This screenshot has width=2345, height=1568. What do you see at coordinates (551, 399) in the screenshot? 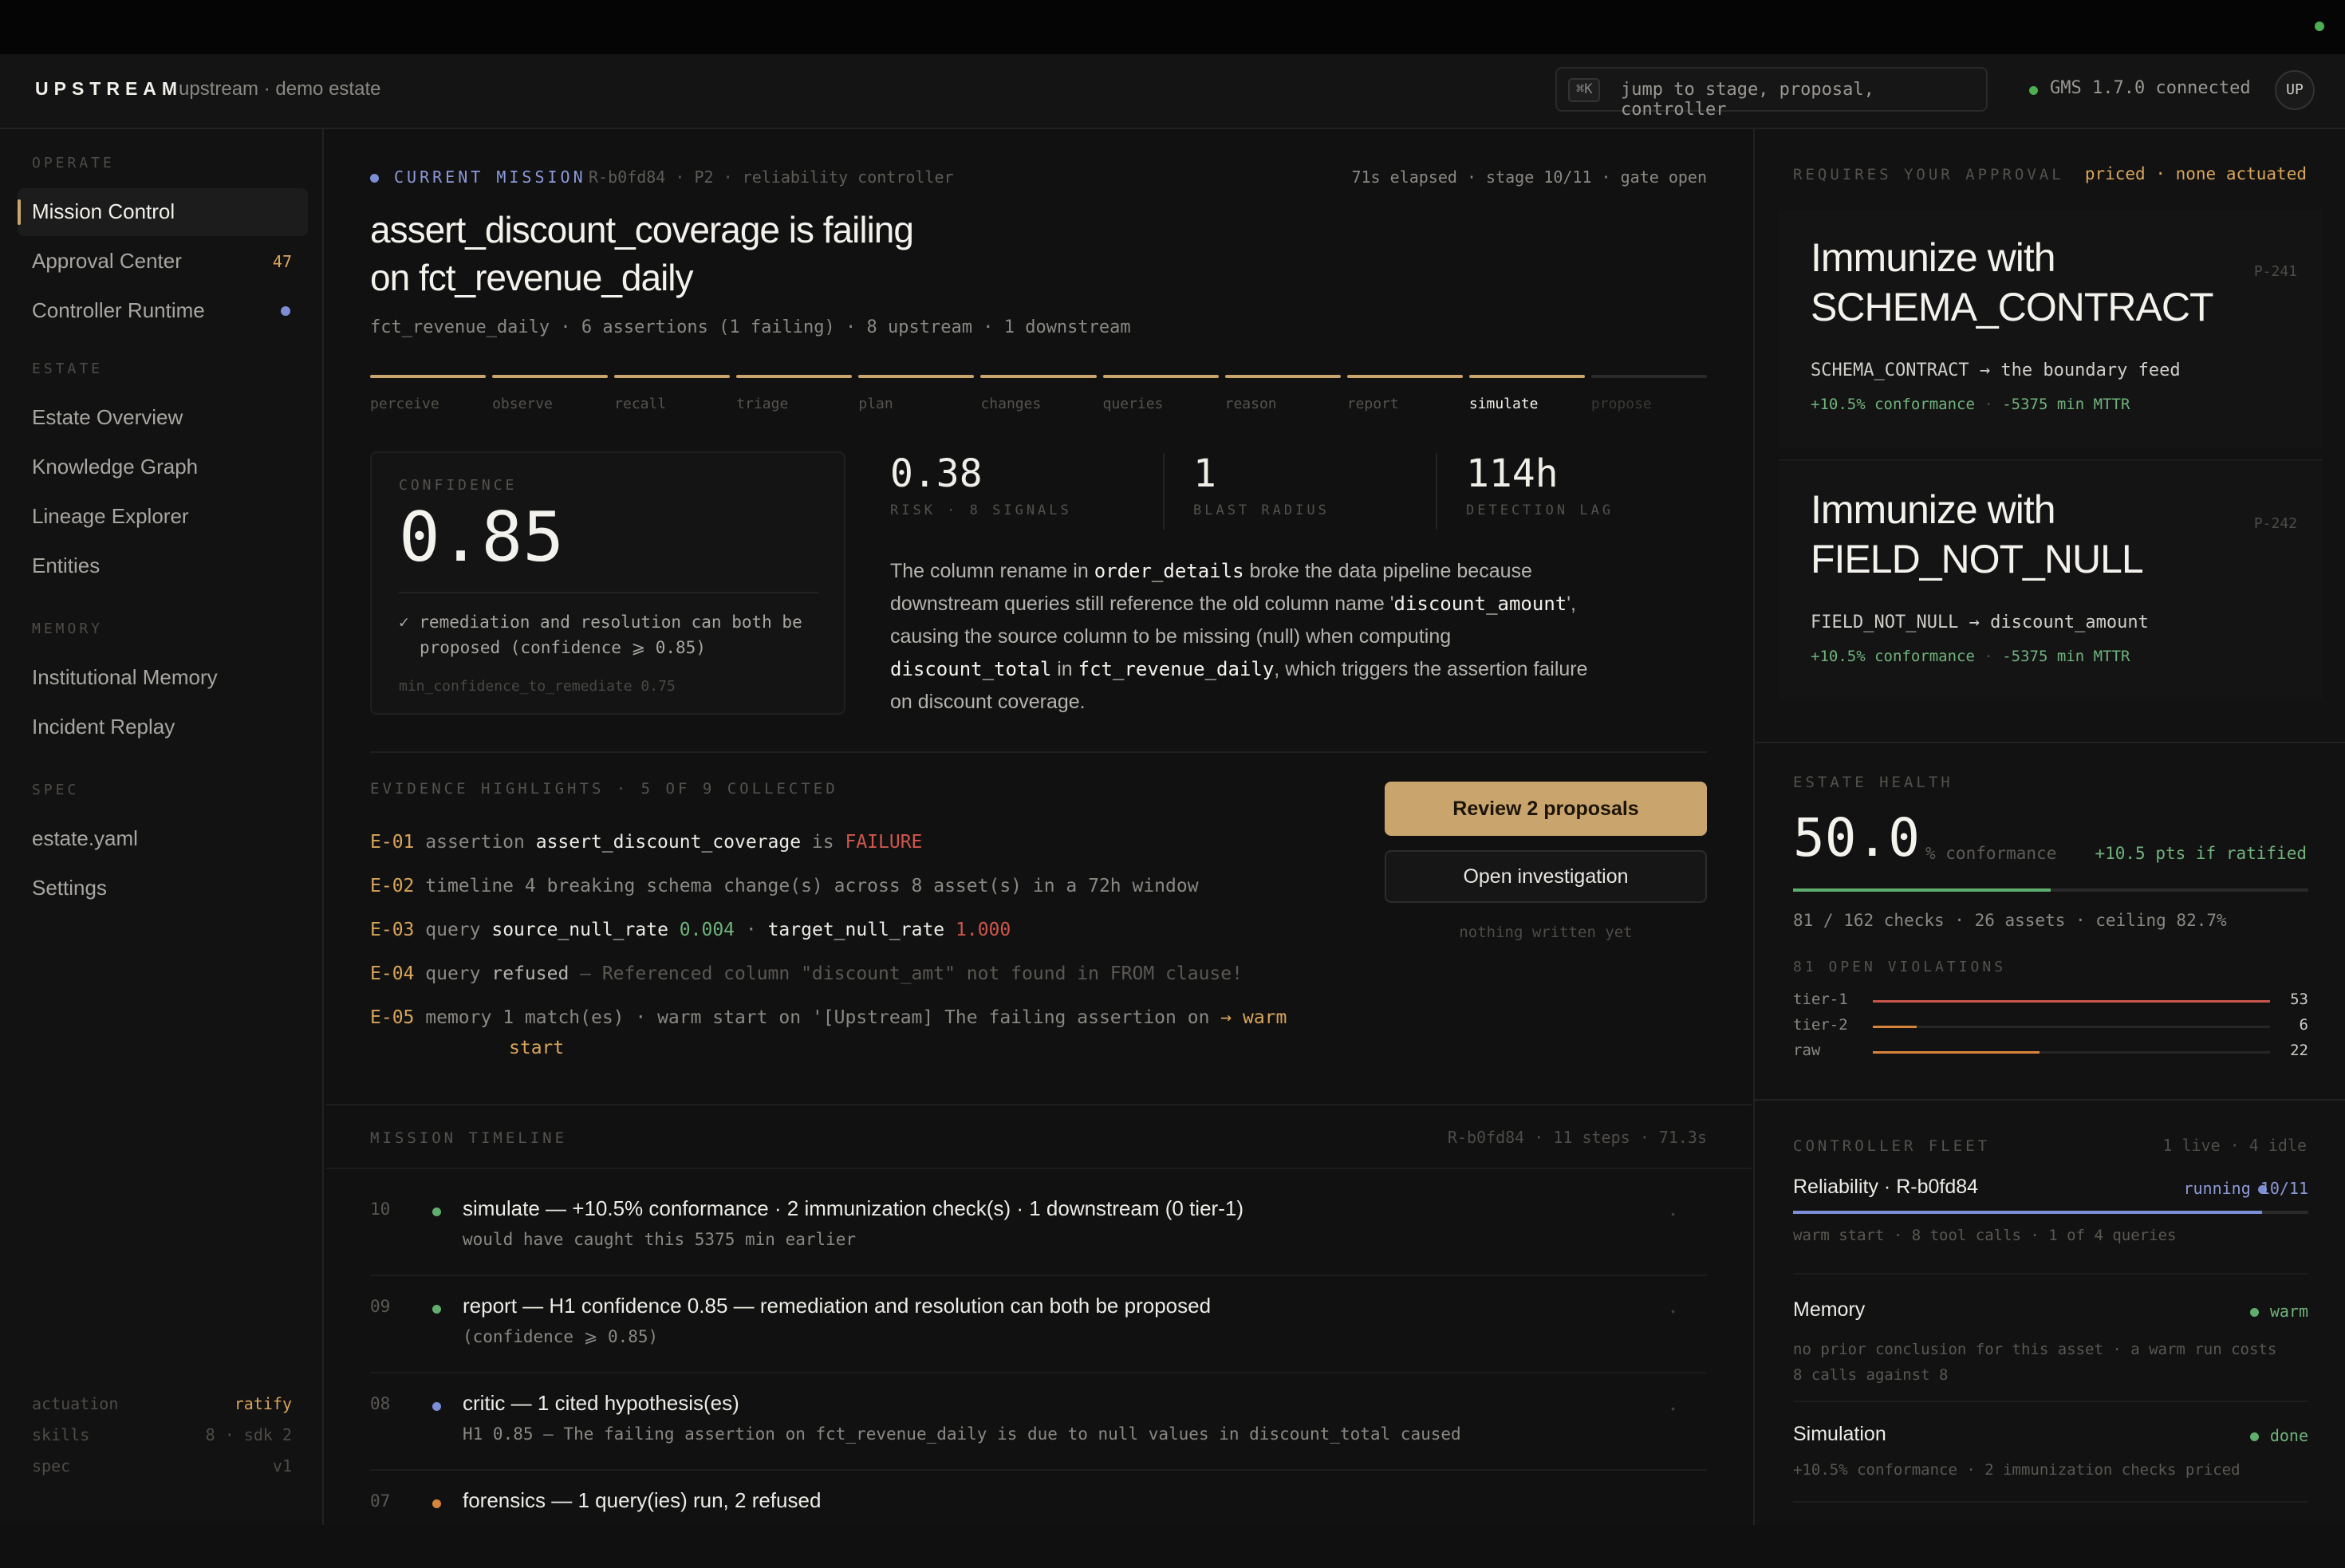
I see `stage-observe: observe` at bounding box center [551, 399].